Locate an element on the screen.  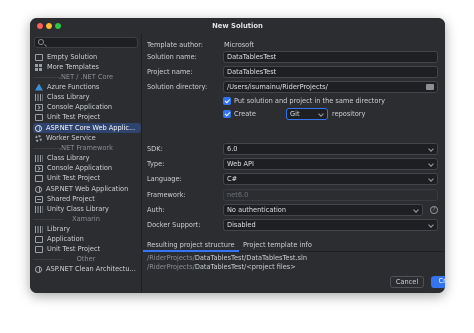
sidebar-group-dotnet-core: .NET / .NET Core is located at coordinates (86, 77).